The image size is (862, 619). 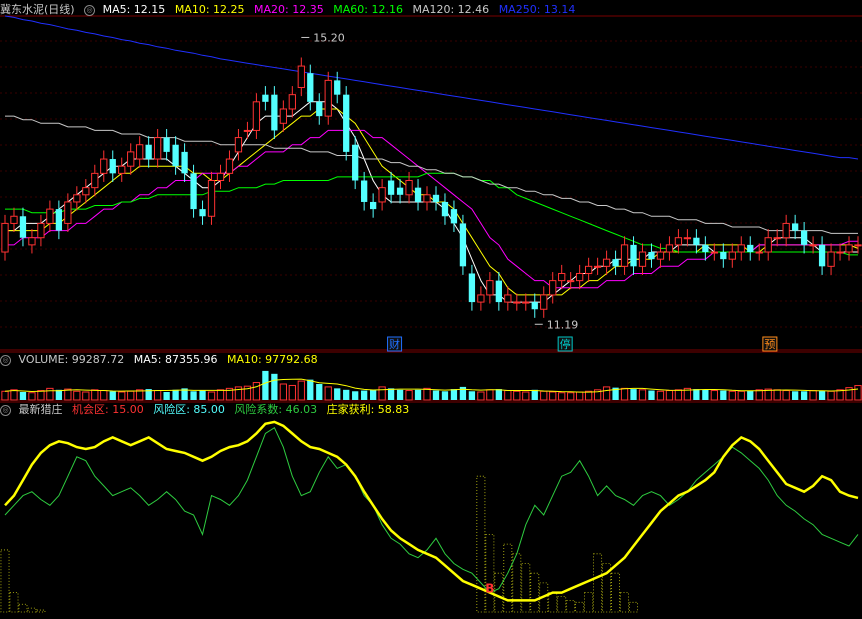 What do you see at coordinates (71, 359) in the screenshot?
I see `volume-label: VOLUME: 99287.72` at bounding box center [71, 359].